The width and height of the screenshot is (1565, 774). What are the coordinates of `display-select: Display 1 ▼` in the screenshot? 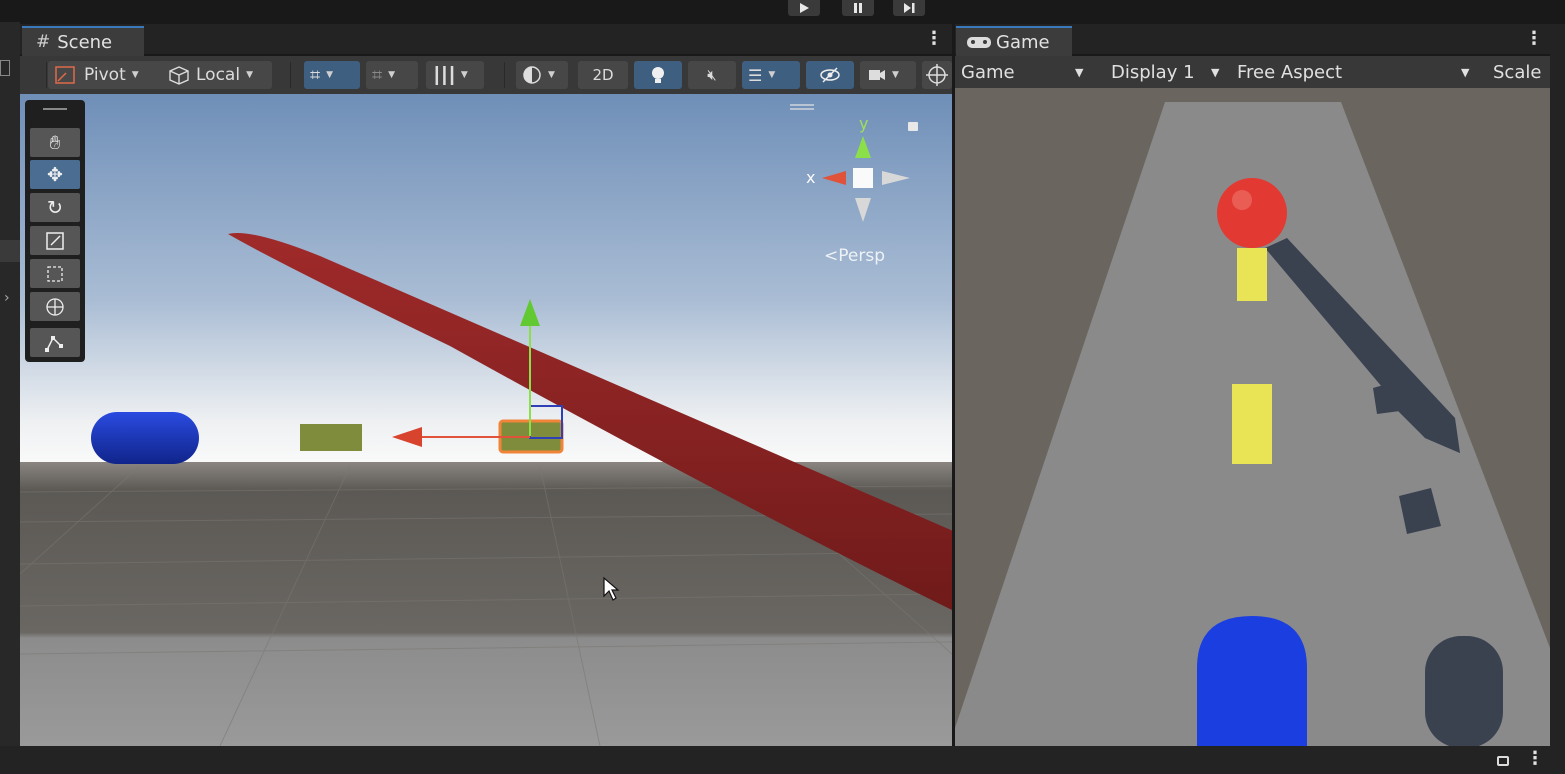 It's located at (1168, 72).